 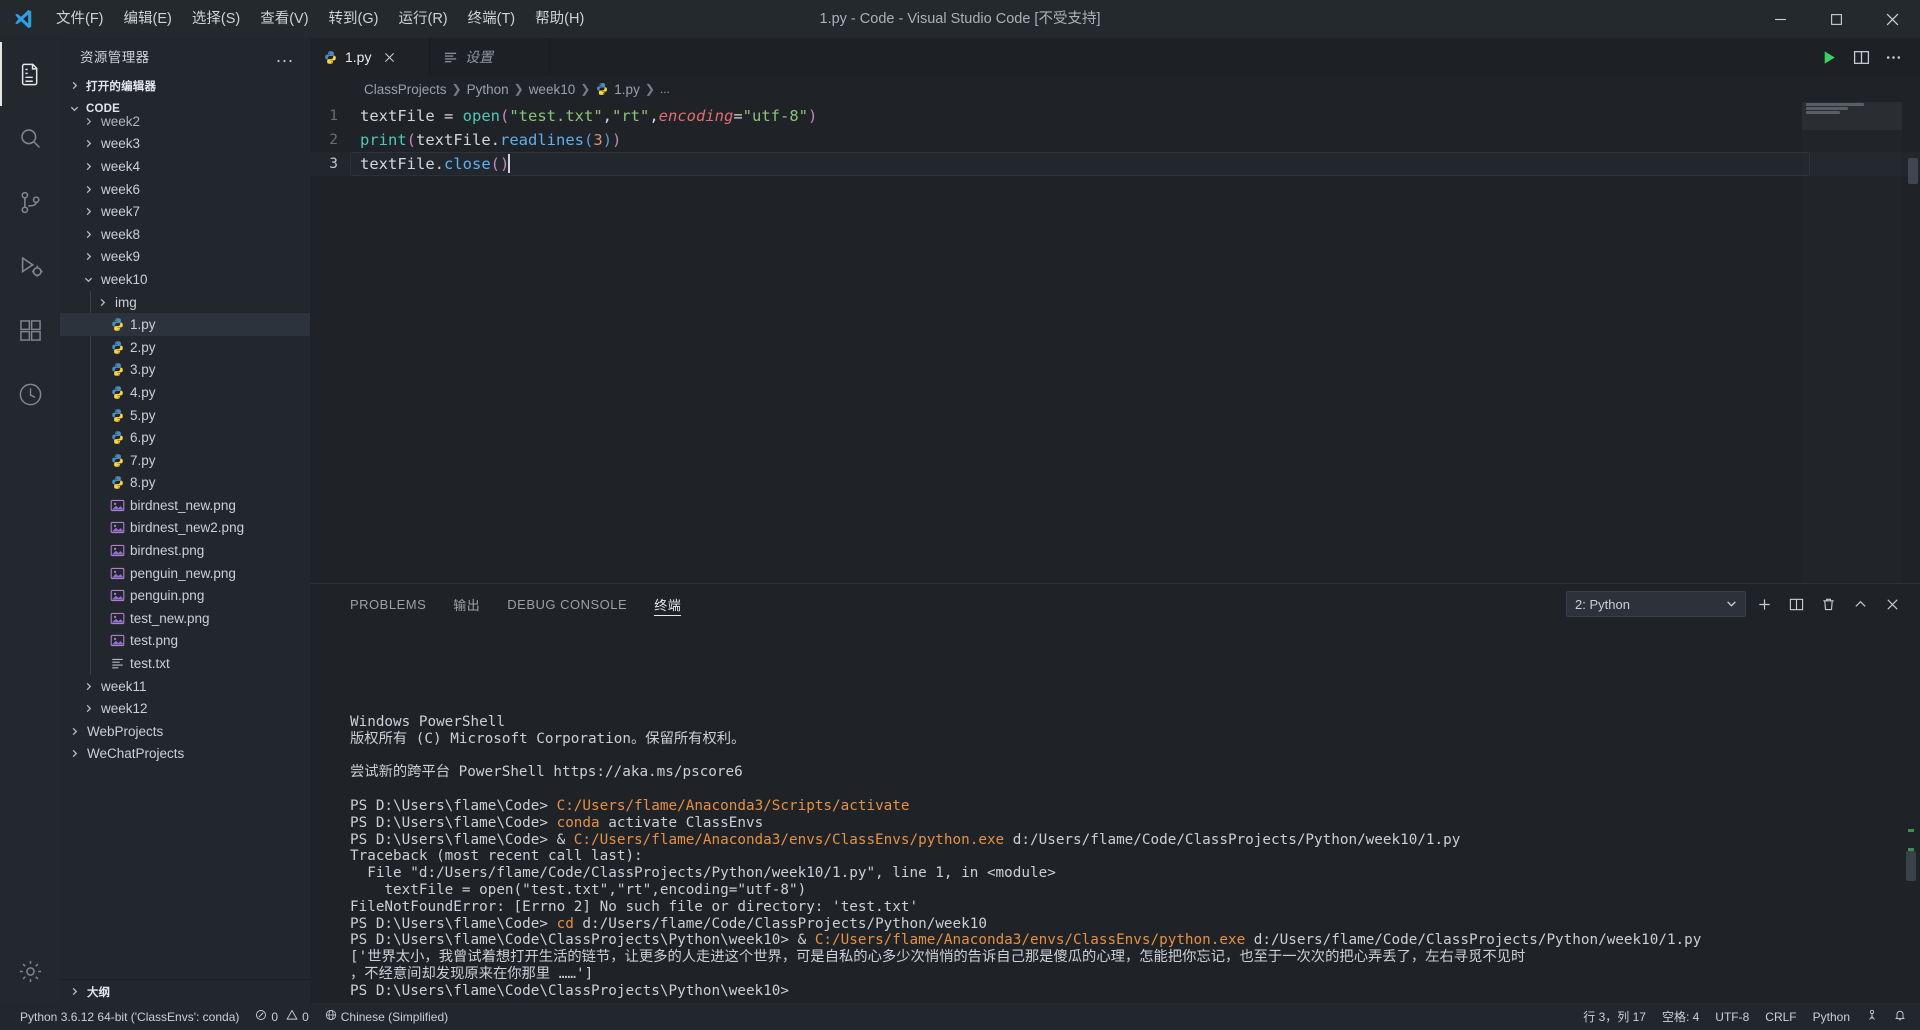 I want to click on tab-1-py: 1.py, so click(x=370, y=57).